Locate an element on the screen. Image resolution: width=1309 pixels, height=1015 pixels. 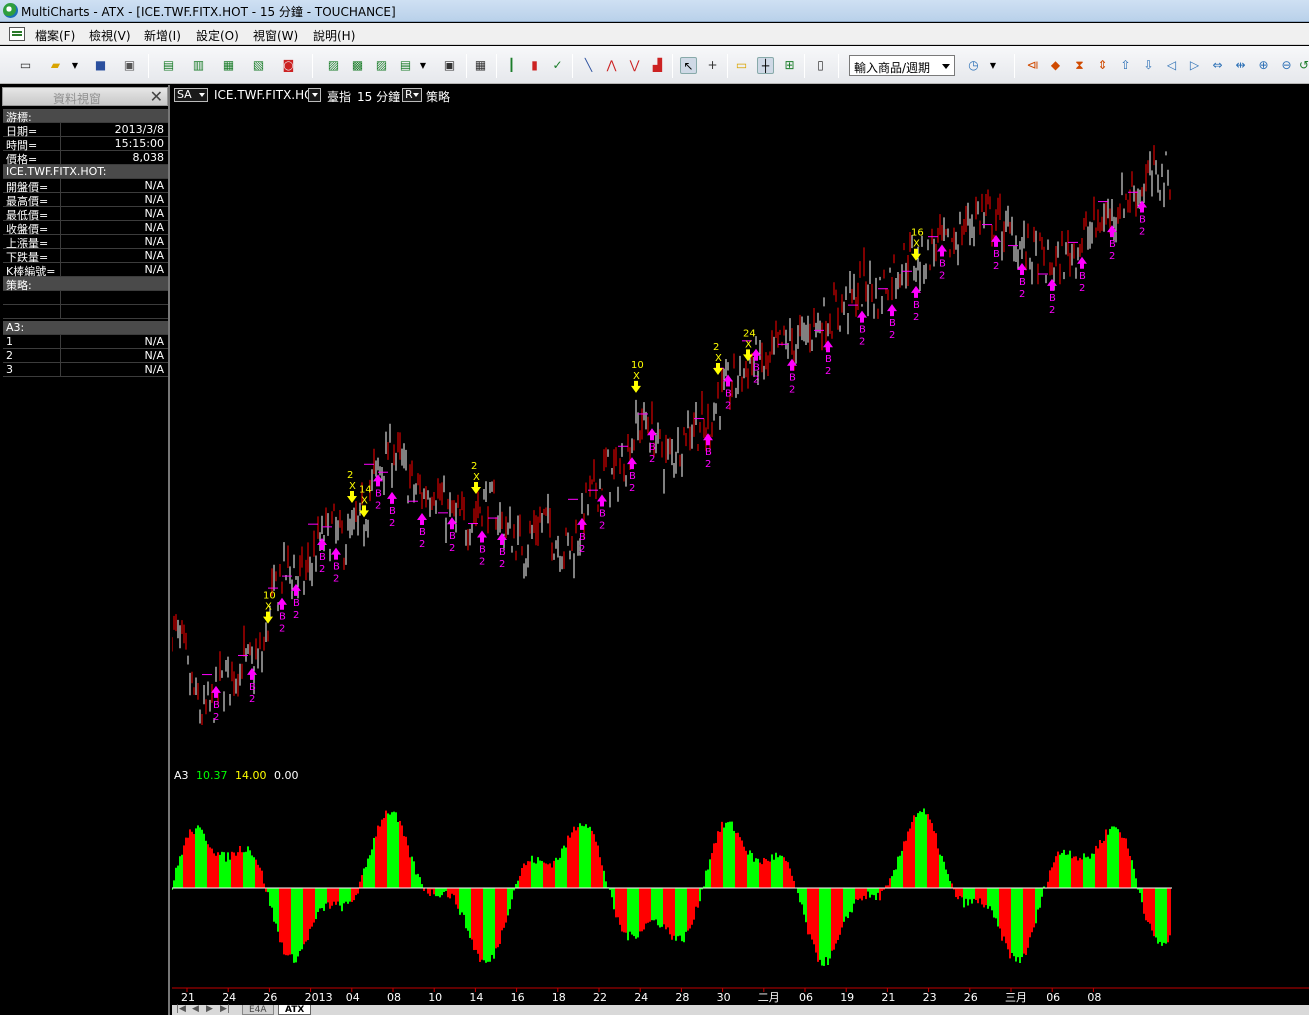
undo-zoom-icon: ↺ is located at coordinates (1304, 65).